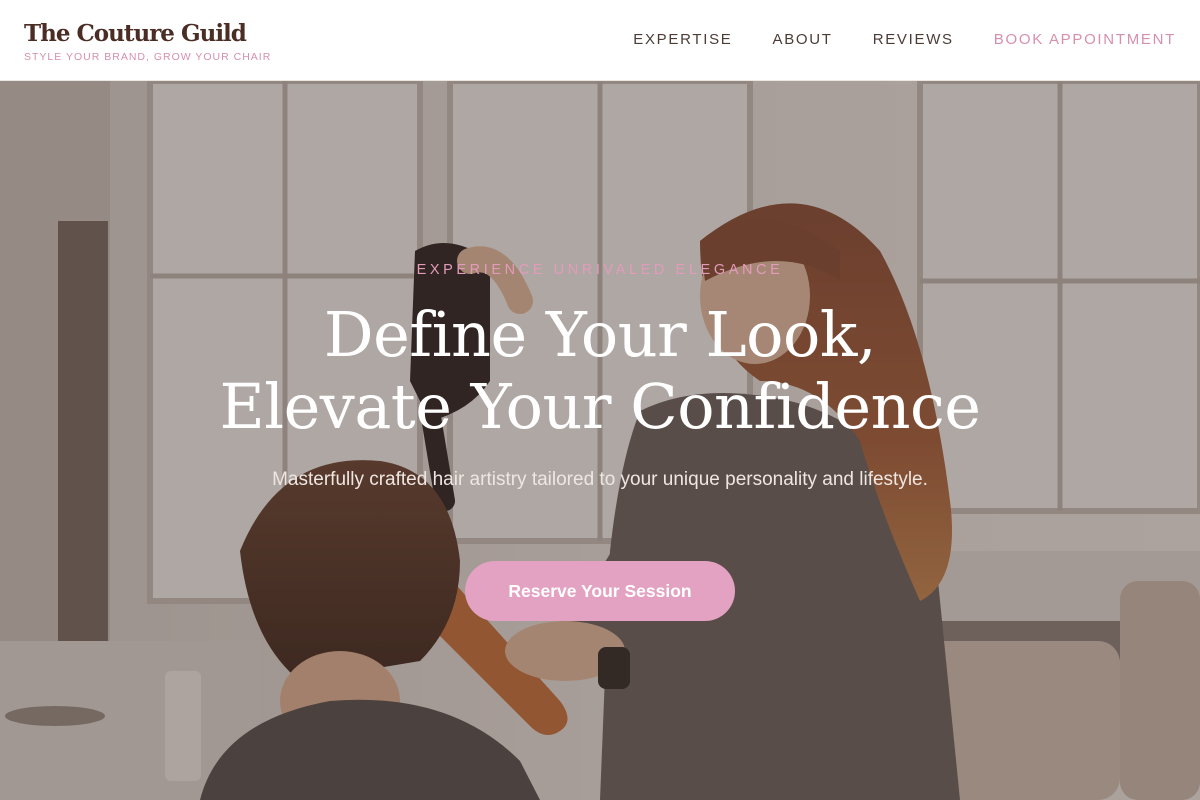 The width and height of the screenshot is (1200, 800). I want to click on brand-tagline: STYLE YOUR BRAND, GROW YOUR CHAIR, so click(148, 57).